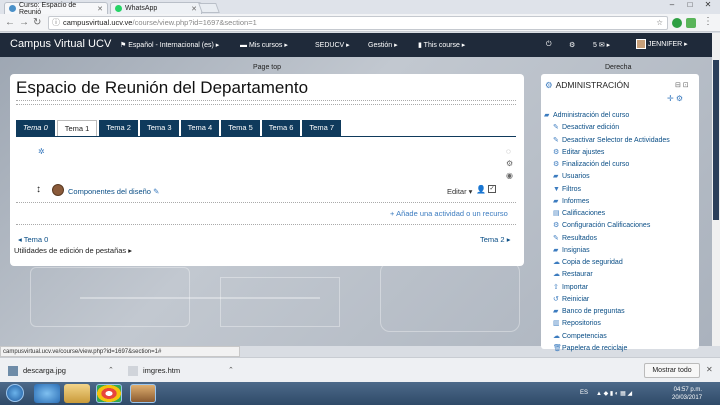 The image size is (720, 405). I want to click on user-role-icon: 👤, so click(481, 189).